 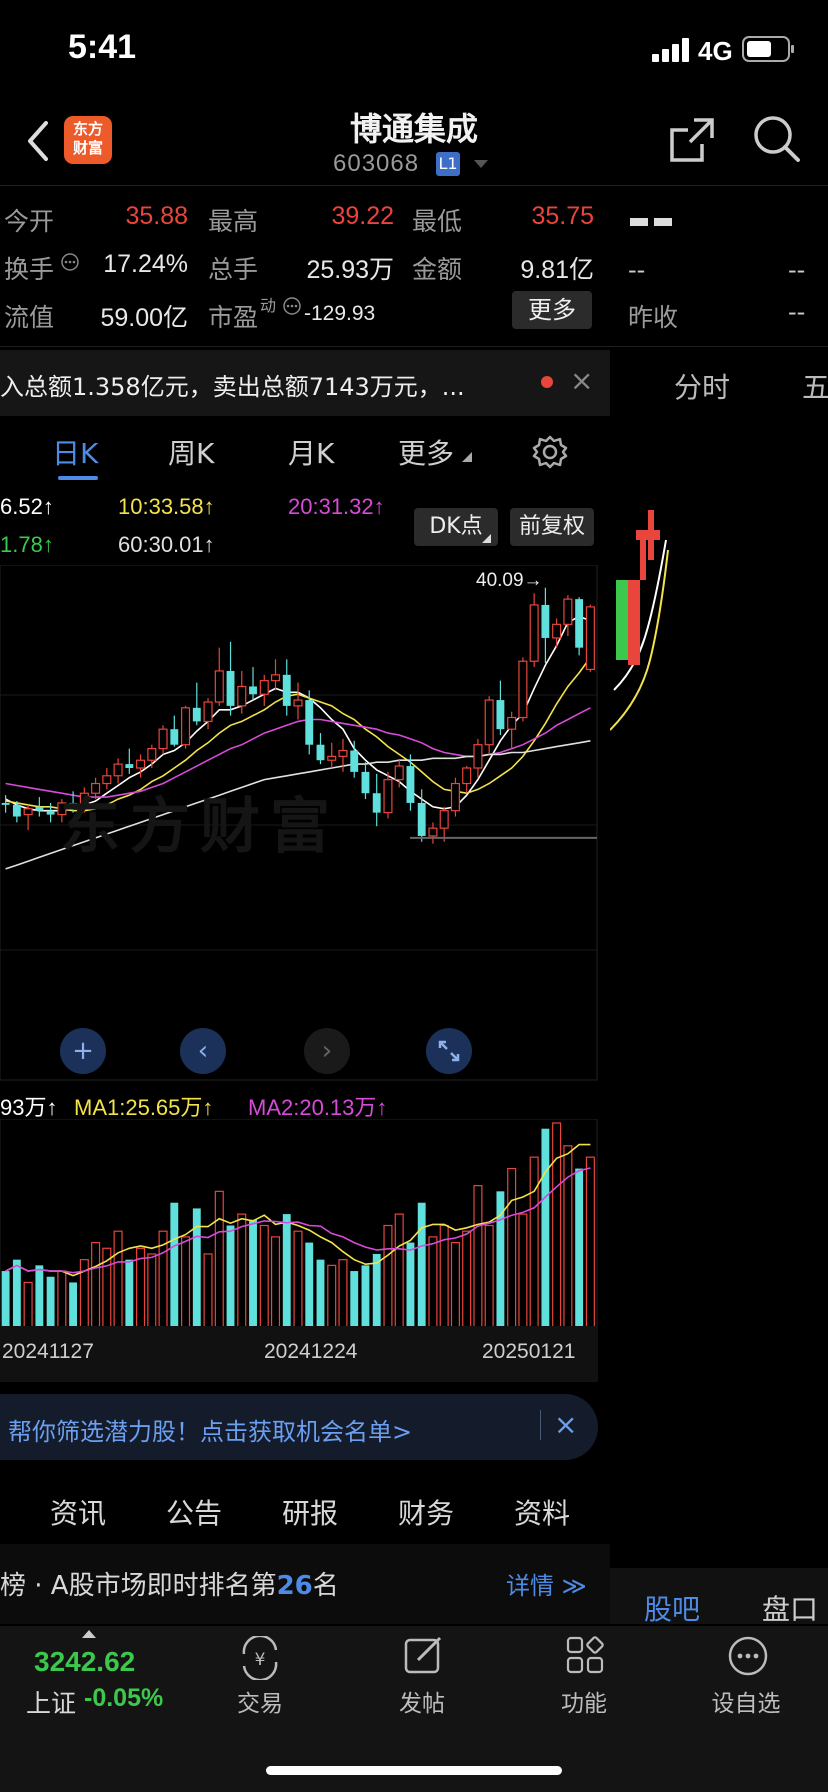 What do you see at coordinates (653, 317) in the screenshot?
I see `prev-close-label: 昨收` at bounding box center [653, 317].